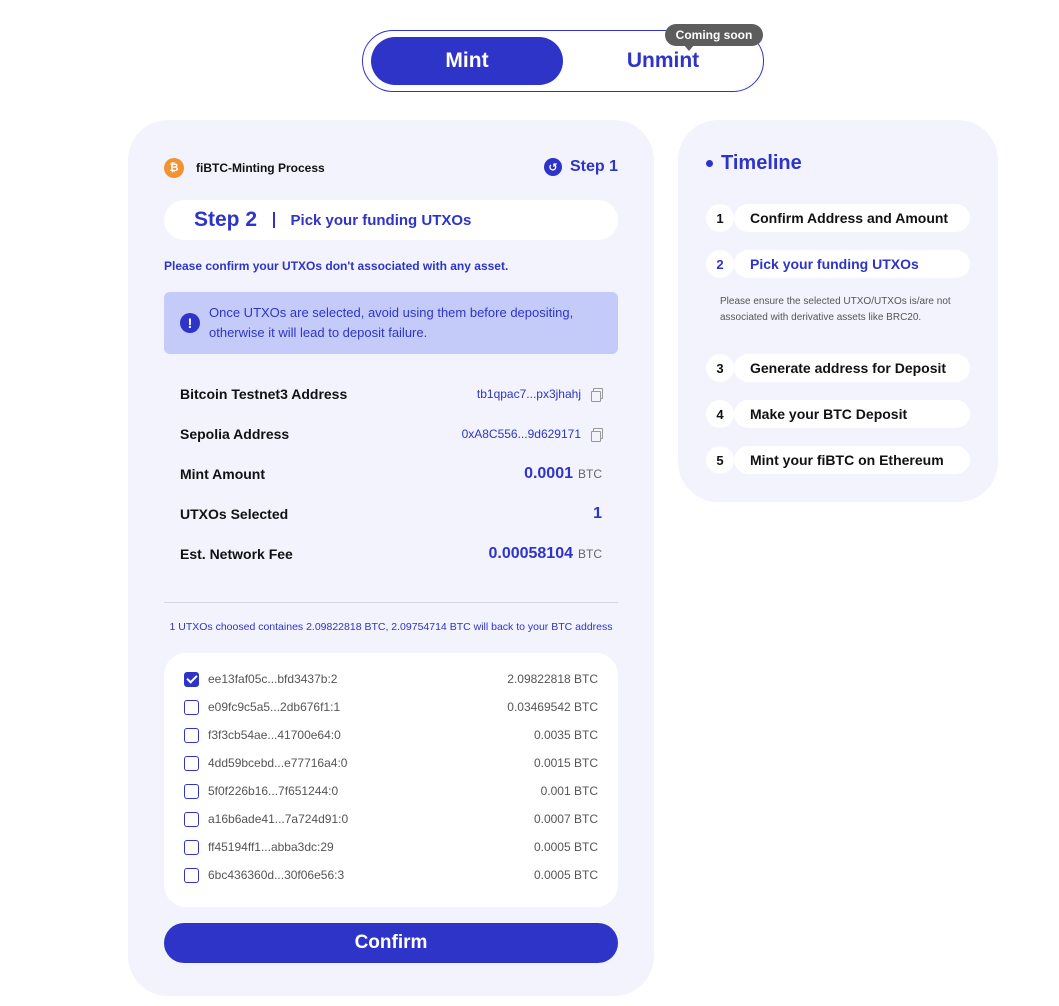  Describe the element at coordinates (276, 875) in the screenshot. I see `utxo-id: 6bc436360d...30f06e56:3` at that location.